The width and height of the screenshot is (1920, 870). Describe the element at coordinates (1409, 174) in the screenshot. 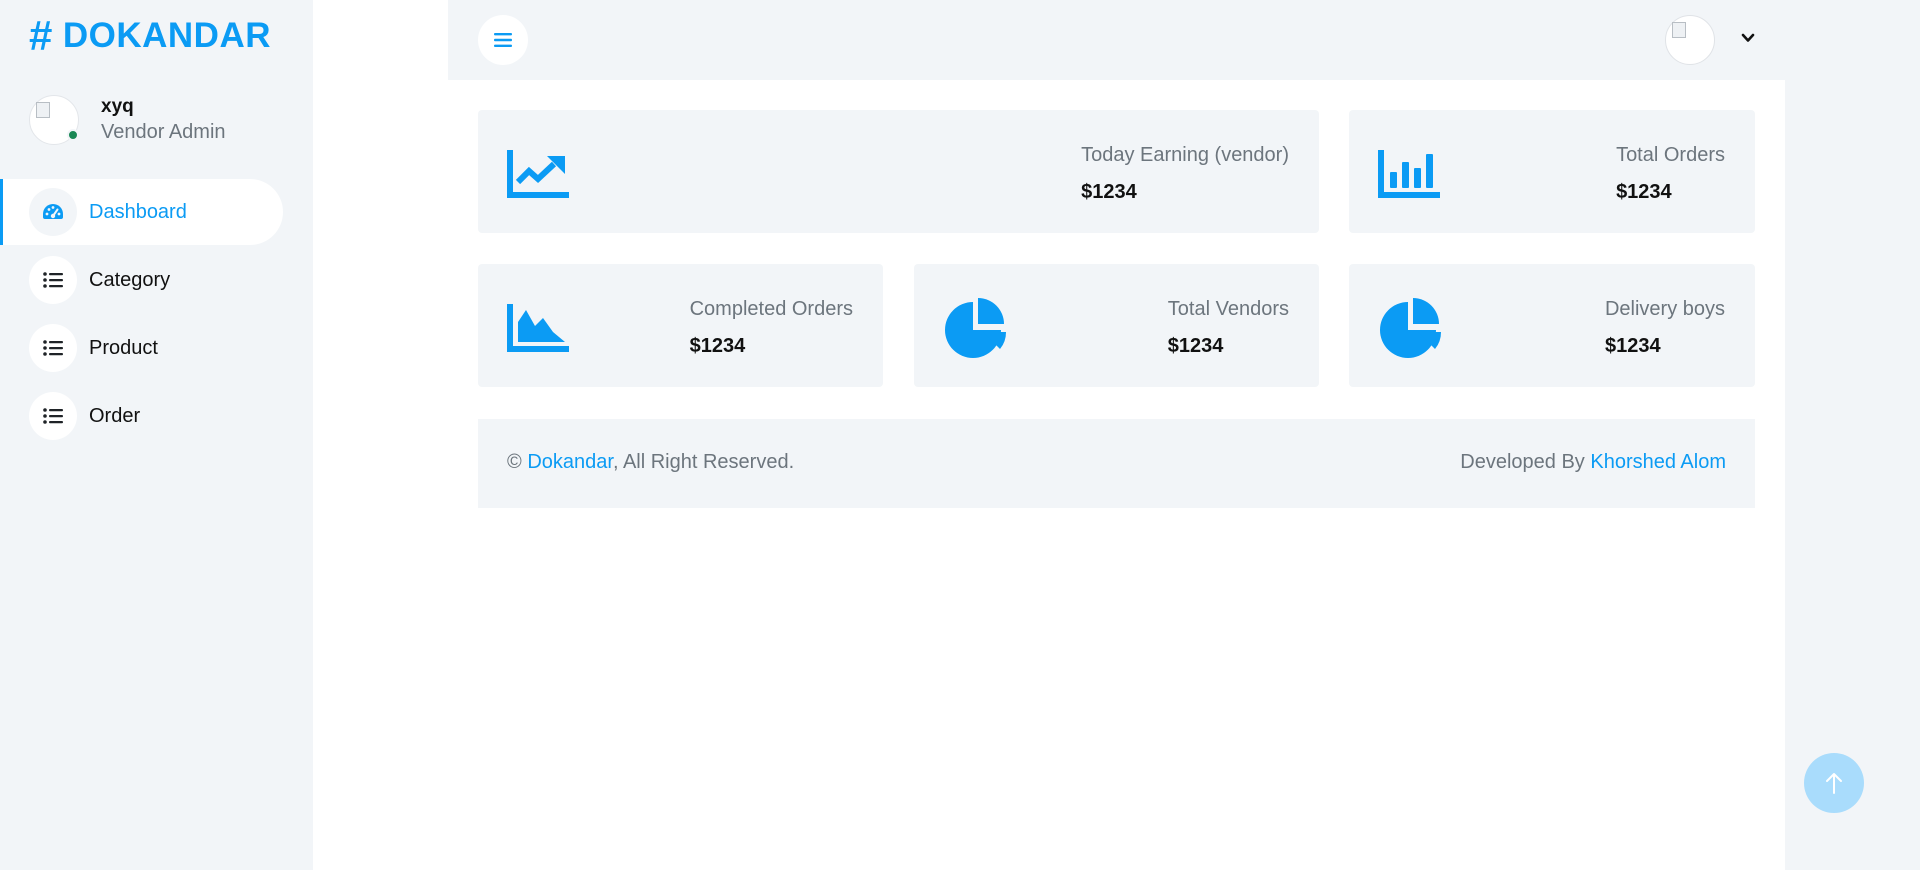

I see `chart-bar-icon` at that location.